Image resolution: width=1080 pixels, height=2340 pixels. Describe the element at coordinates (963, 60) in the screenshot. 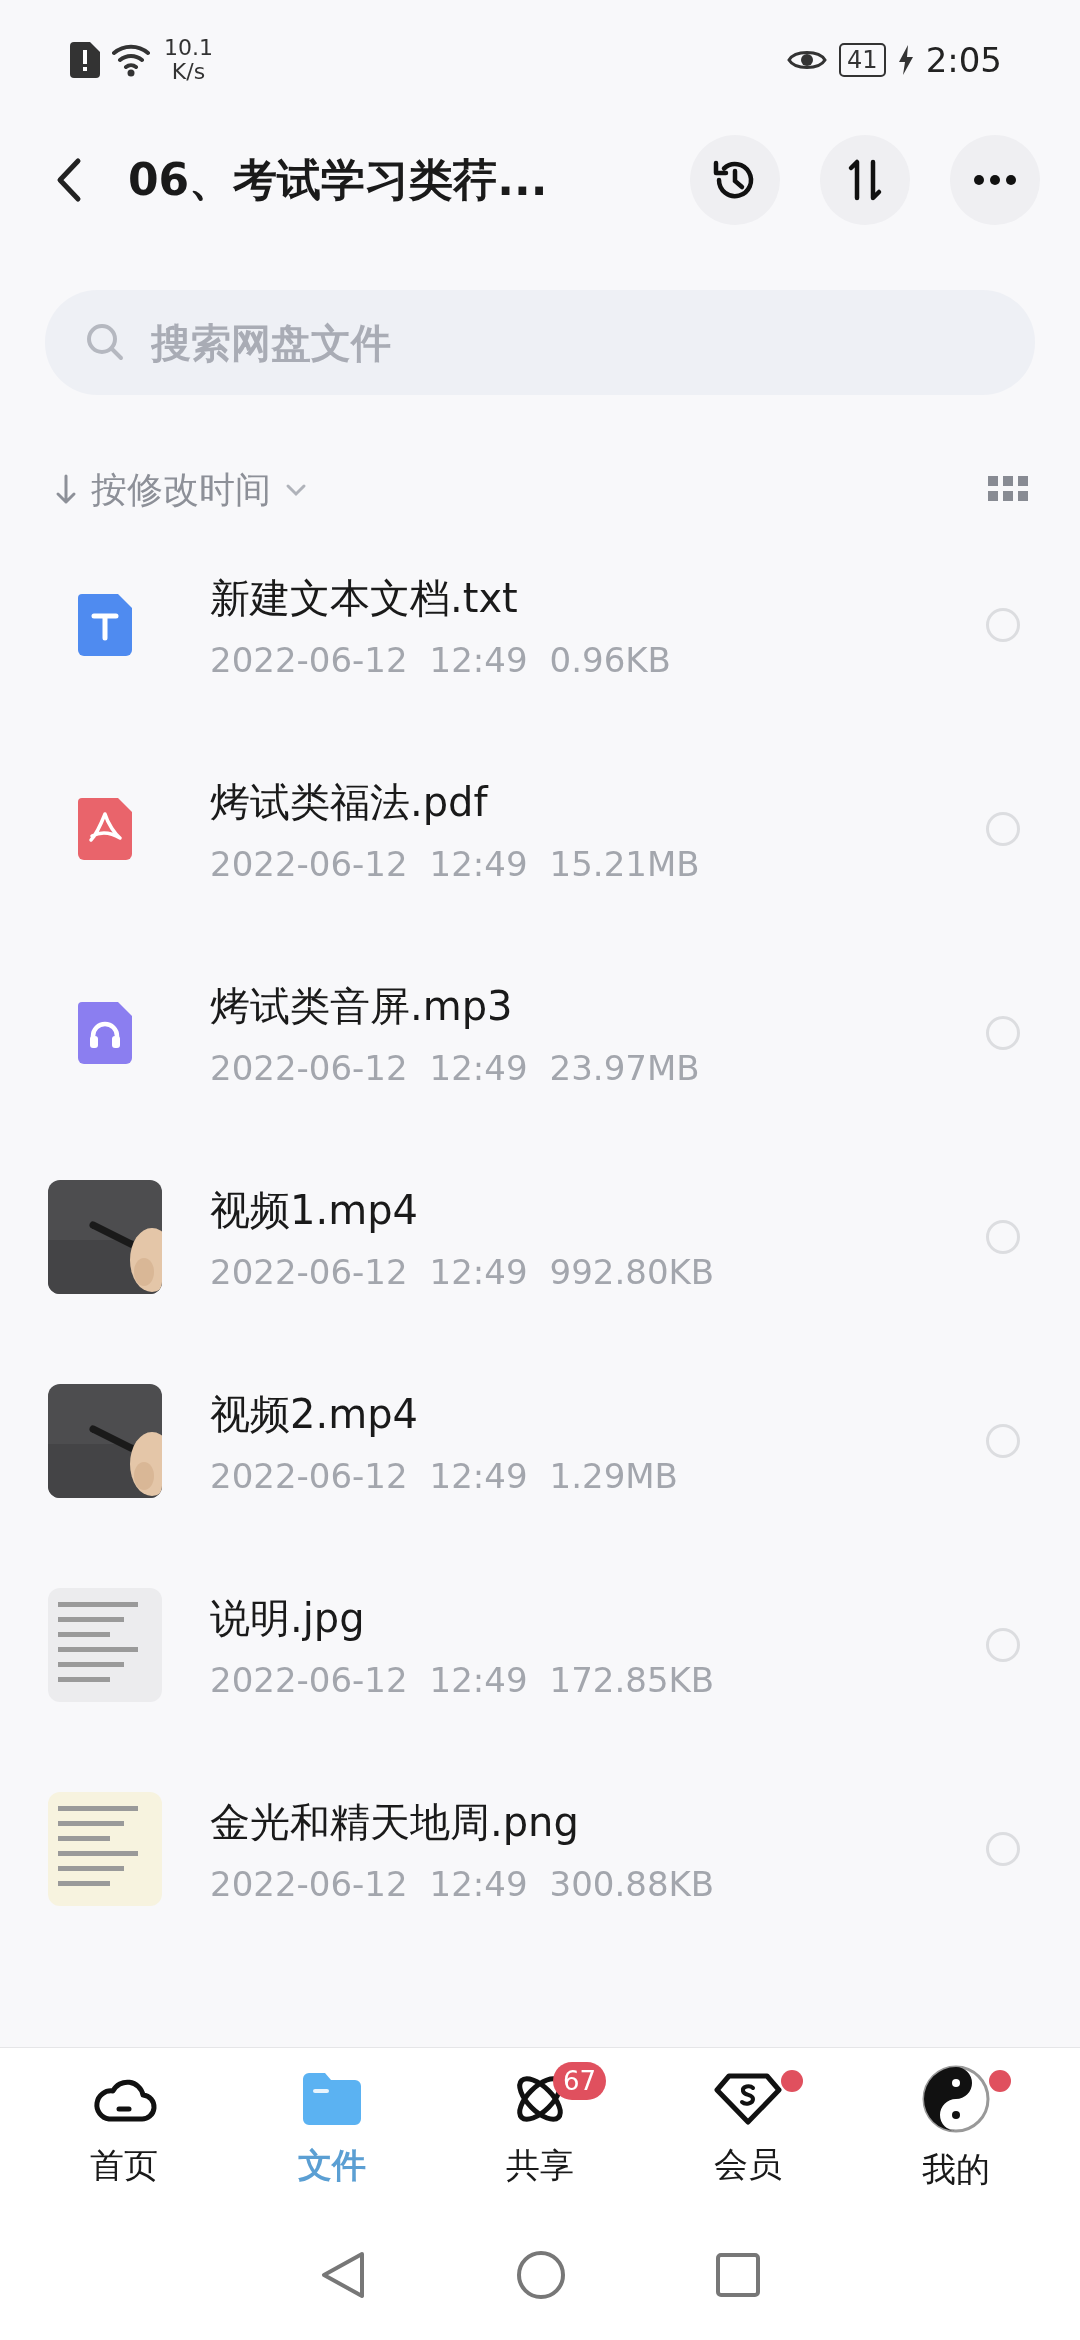

I see `clock: 2:05` at that location.